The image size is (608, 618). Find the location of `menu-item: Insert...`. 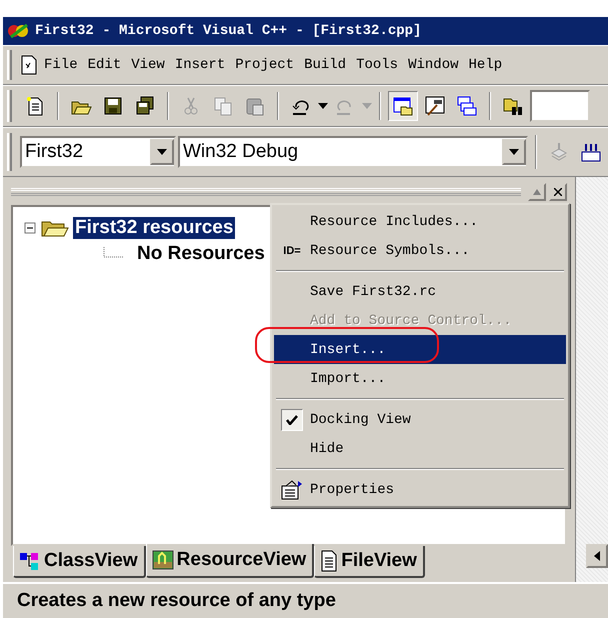

menu-item: Insert... is located at coordinates (420, 349).